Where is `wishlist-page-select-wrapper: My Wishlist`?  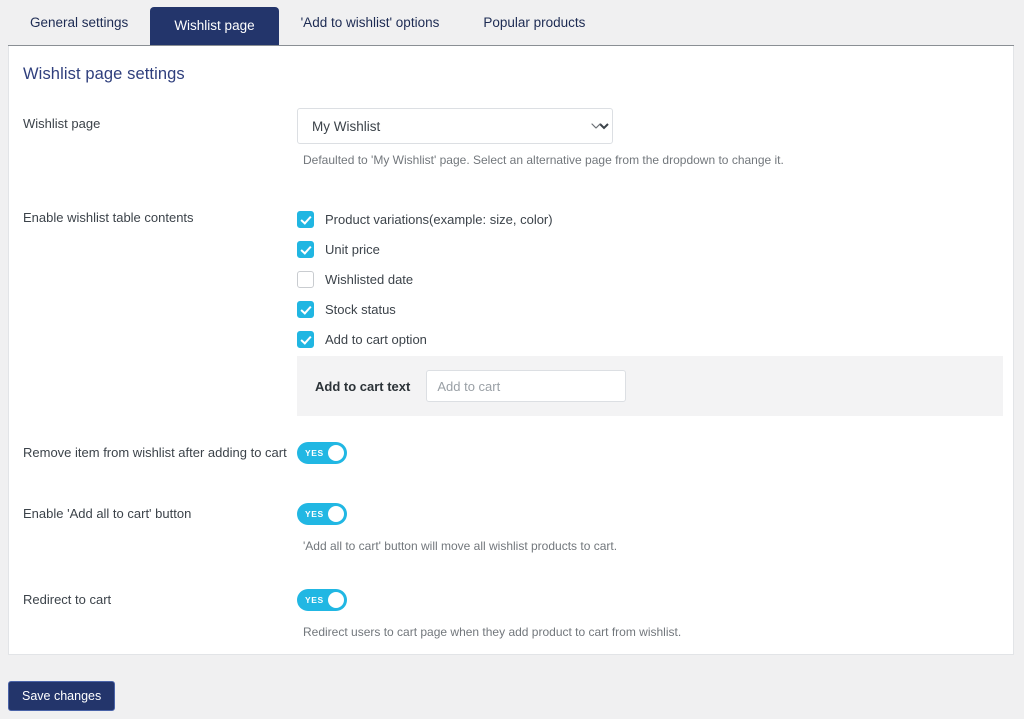
wishlist-page-select-wrapper: My Wishlist is located at coordinates (455, 126).